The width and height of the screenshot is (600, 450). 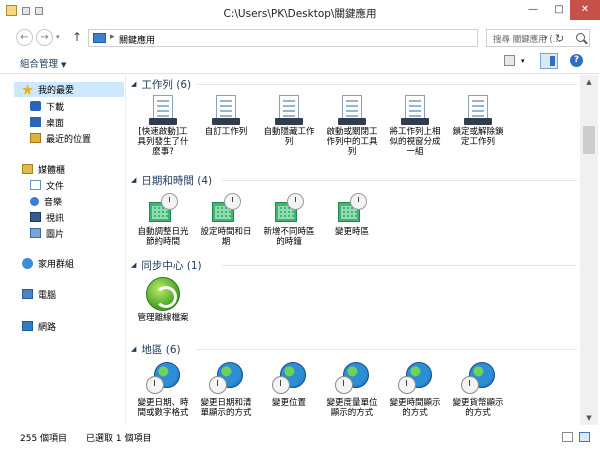 What do you see at coordinates (226, 132) in the screenshot?
I see `item-label: 自訂工作列` at bounding box center [226, 132].